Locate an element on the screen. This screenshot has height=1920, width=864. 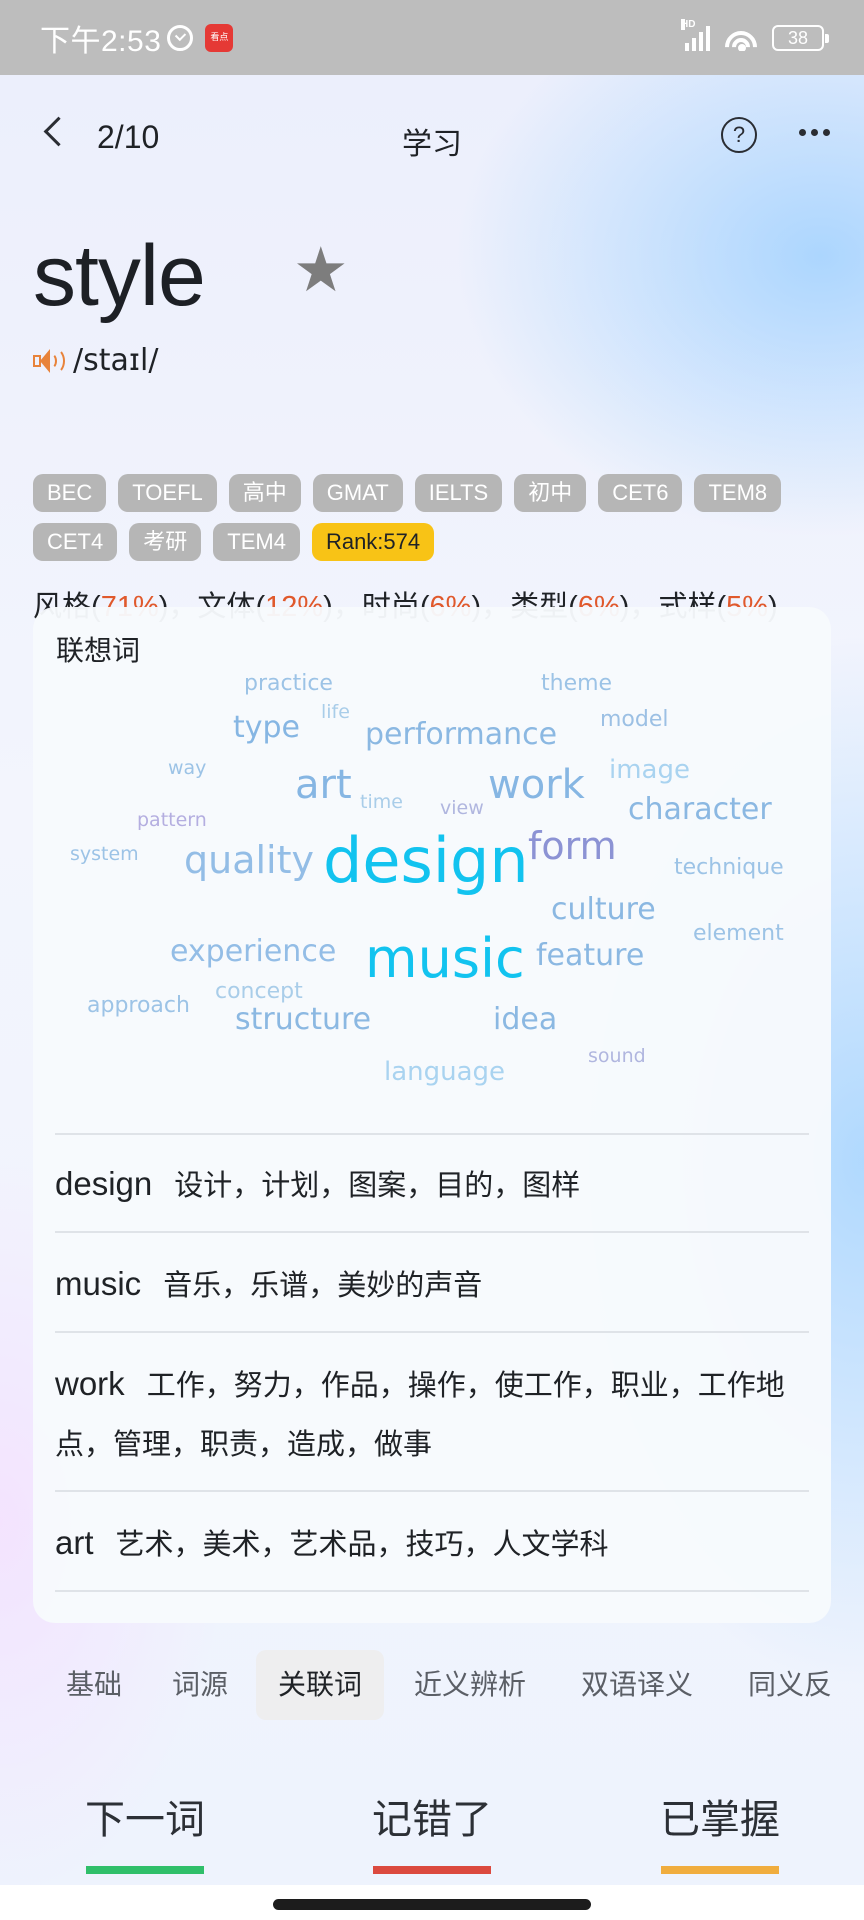
exam-tag: TEM8 is located at coordinates (738, 493).